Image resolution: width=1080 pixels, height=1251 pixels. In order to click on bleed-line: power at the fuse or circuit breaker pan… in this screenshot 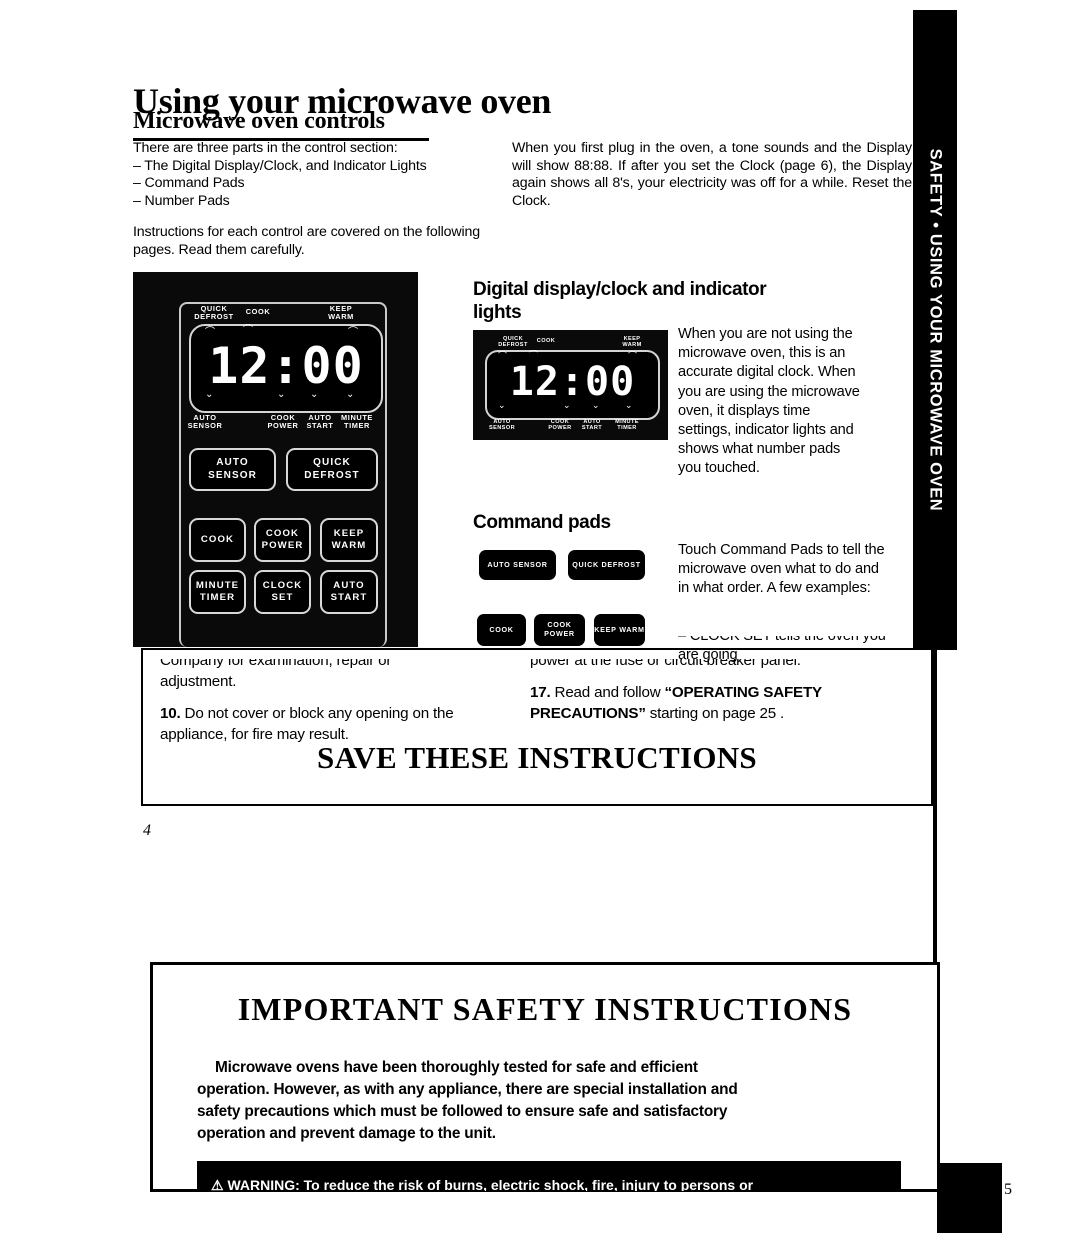, I will do `click(665, 660)`.